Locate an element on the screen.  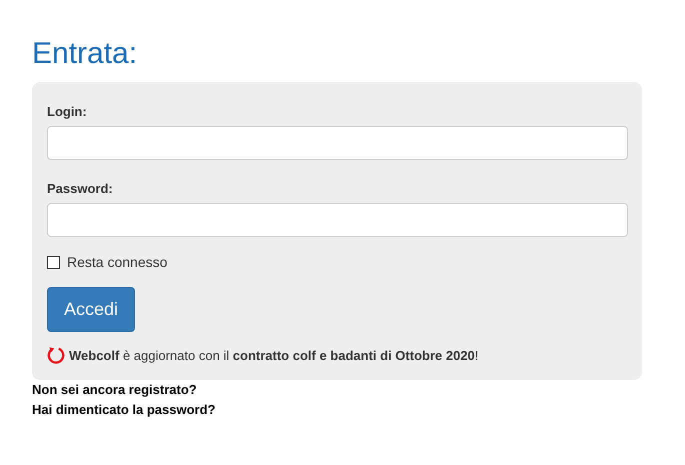
link: Hai dimenticato la password? is located at coordinates (124, 409).